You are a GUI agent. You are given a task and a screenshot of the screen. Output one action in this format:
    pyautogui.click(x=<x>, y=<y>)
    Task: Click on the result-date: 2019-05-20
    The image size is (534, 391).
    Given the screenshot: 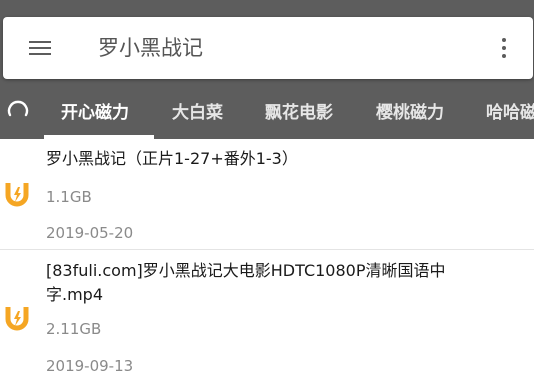 What is the action you would take?
    pyautogui.click(x=90, y=233)
    